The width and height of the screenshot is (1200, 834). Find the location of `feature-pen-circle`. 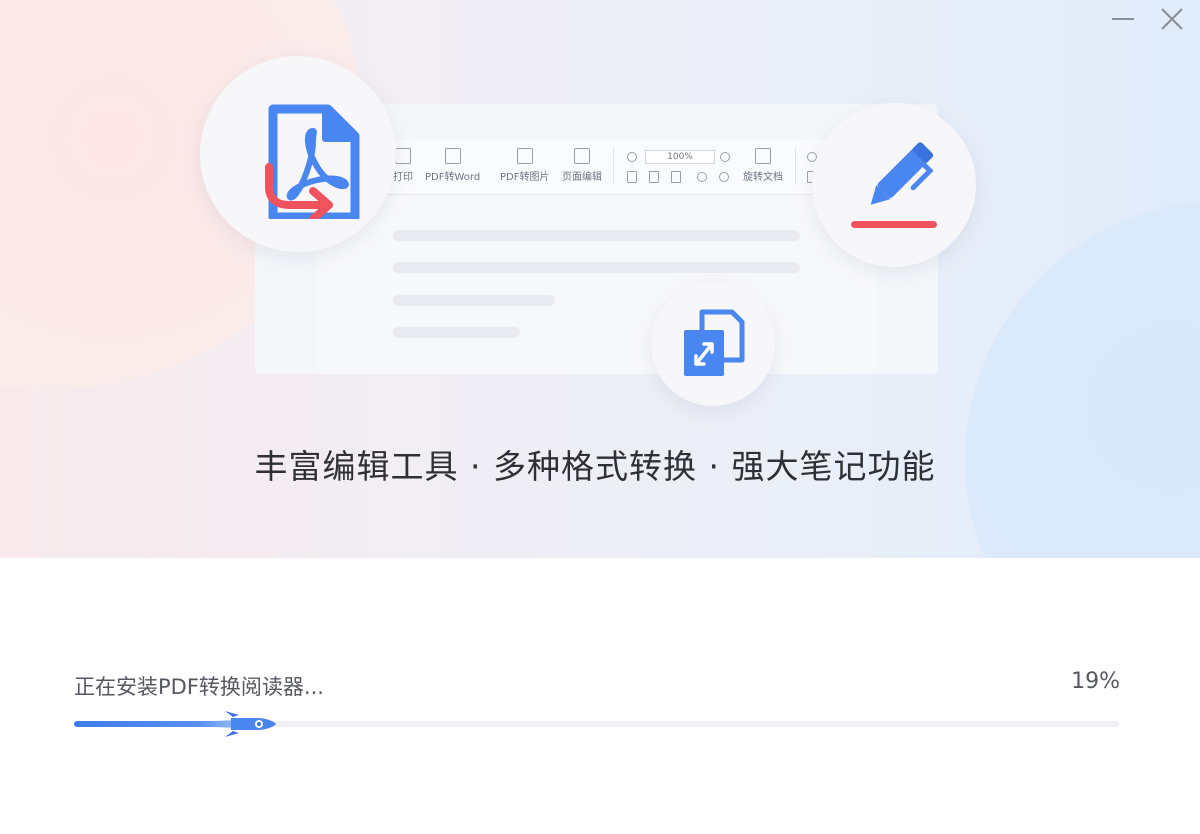

feature-pen-circle is located at coordinates (894, 185).